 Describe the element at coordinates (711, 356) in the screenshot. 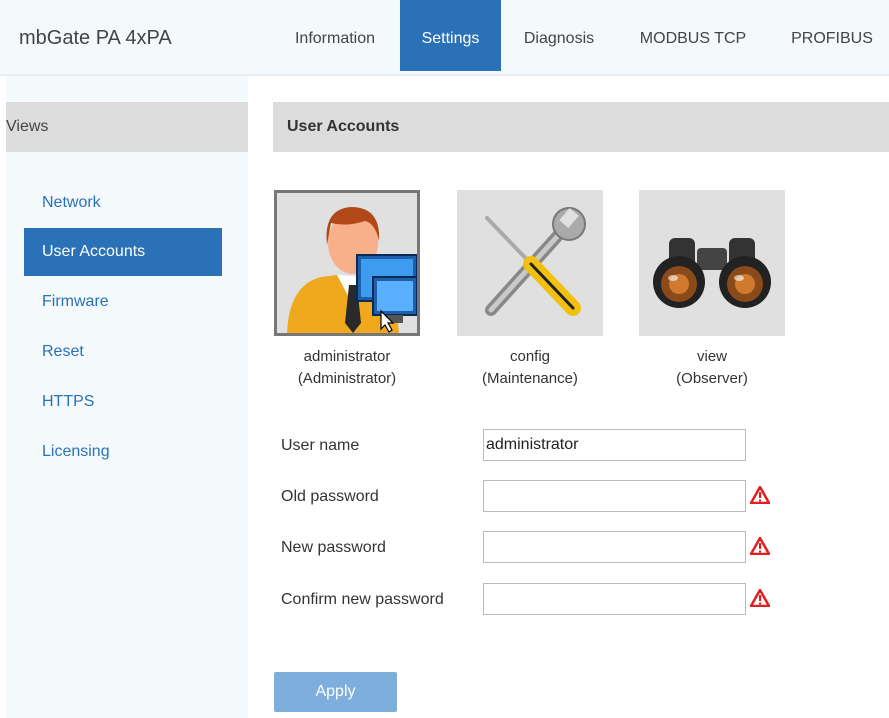

I see `account-name: view` at that location.